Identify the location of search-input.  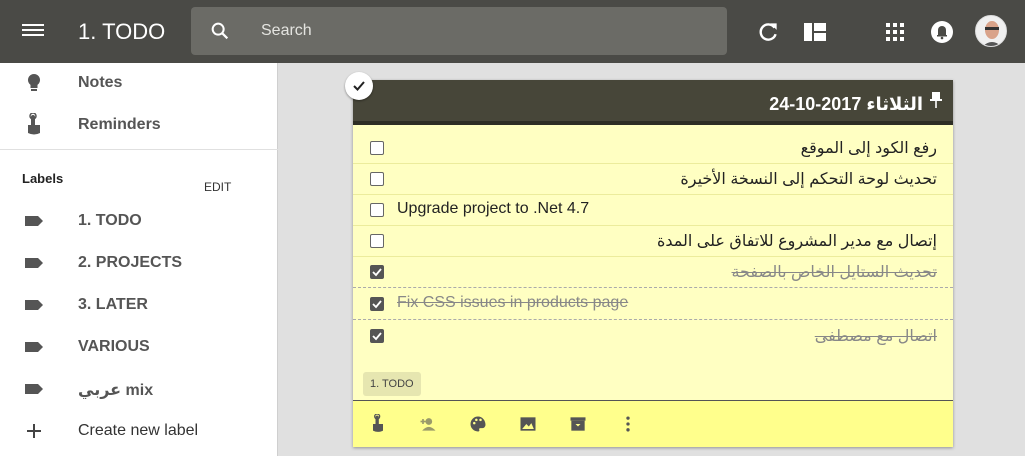
(481, 31).